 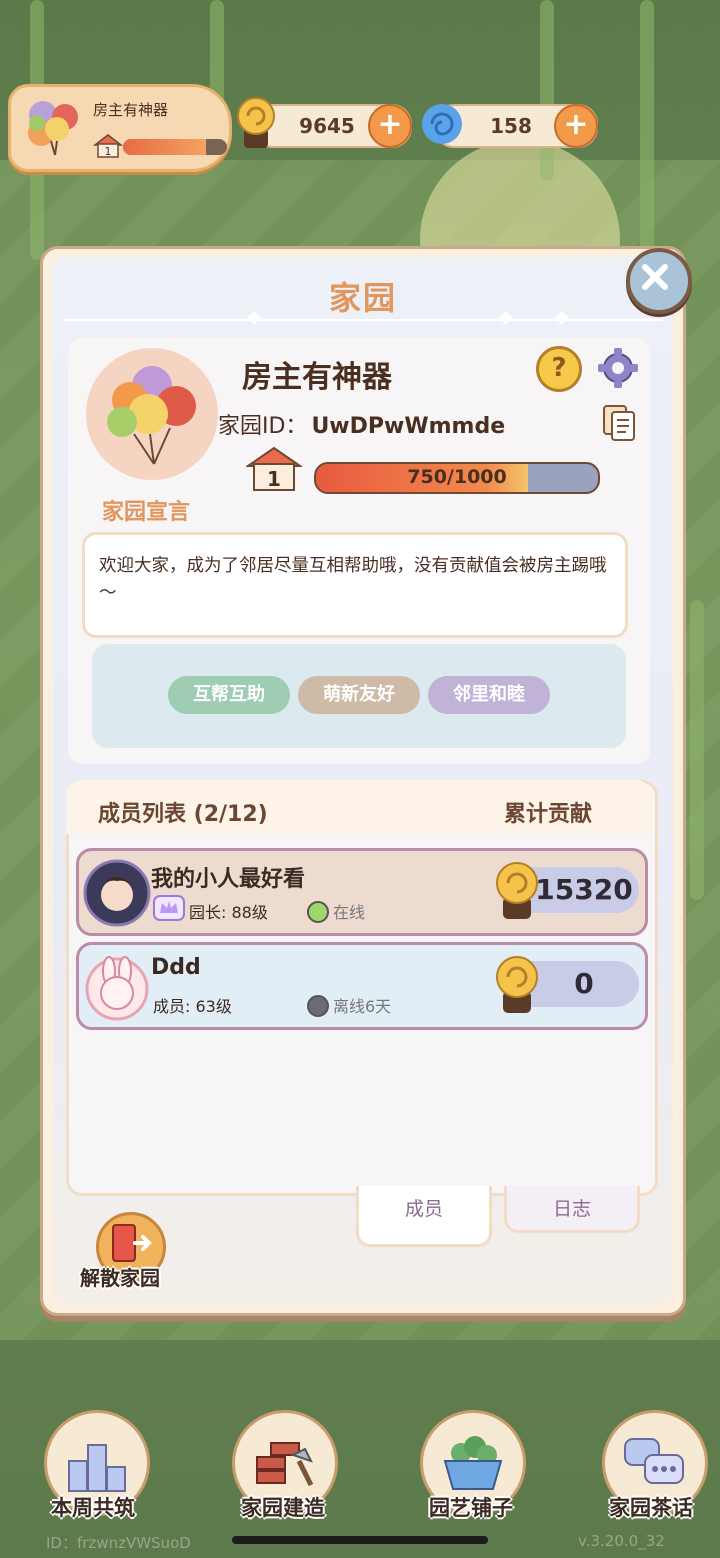 I want to click on home-name: 房主有神器, so click(x=131, y=110).